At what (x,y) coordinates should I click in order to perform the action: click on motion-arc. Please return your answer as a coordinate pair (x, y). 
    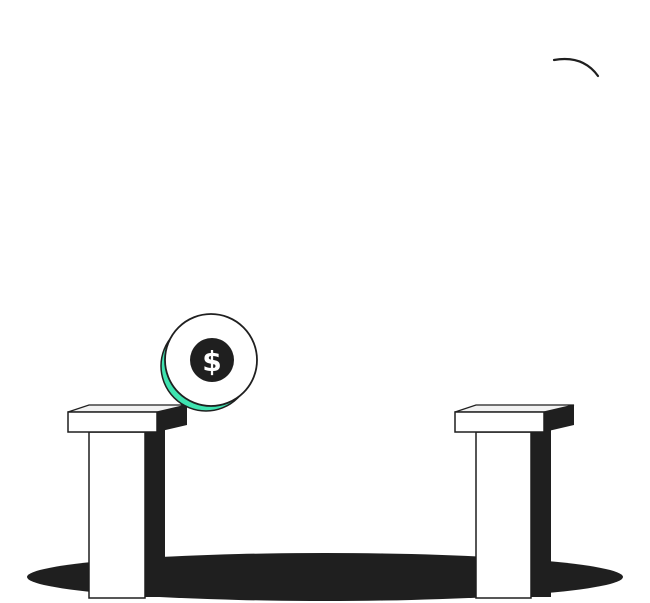
    Looking at the image, I should click on (576, 68).